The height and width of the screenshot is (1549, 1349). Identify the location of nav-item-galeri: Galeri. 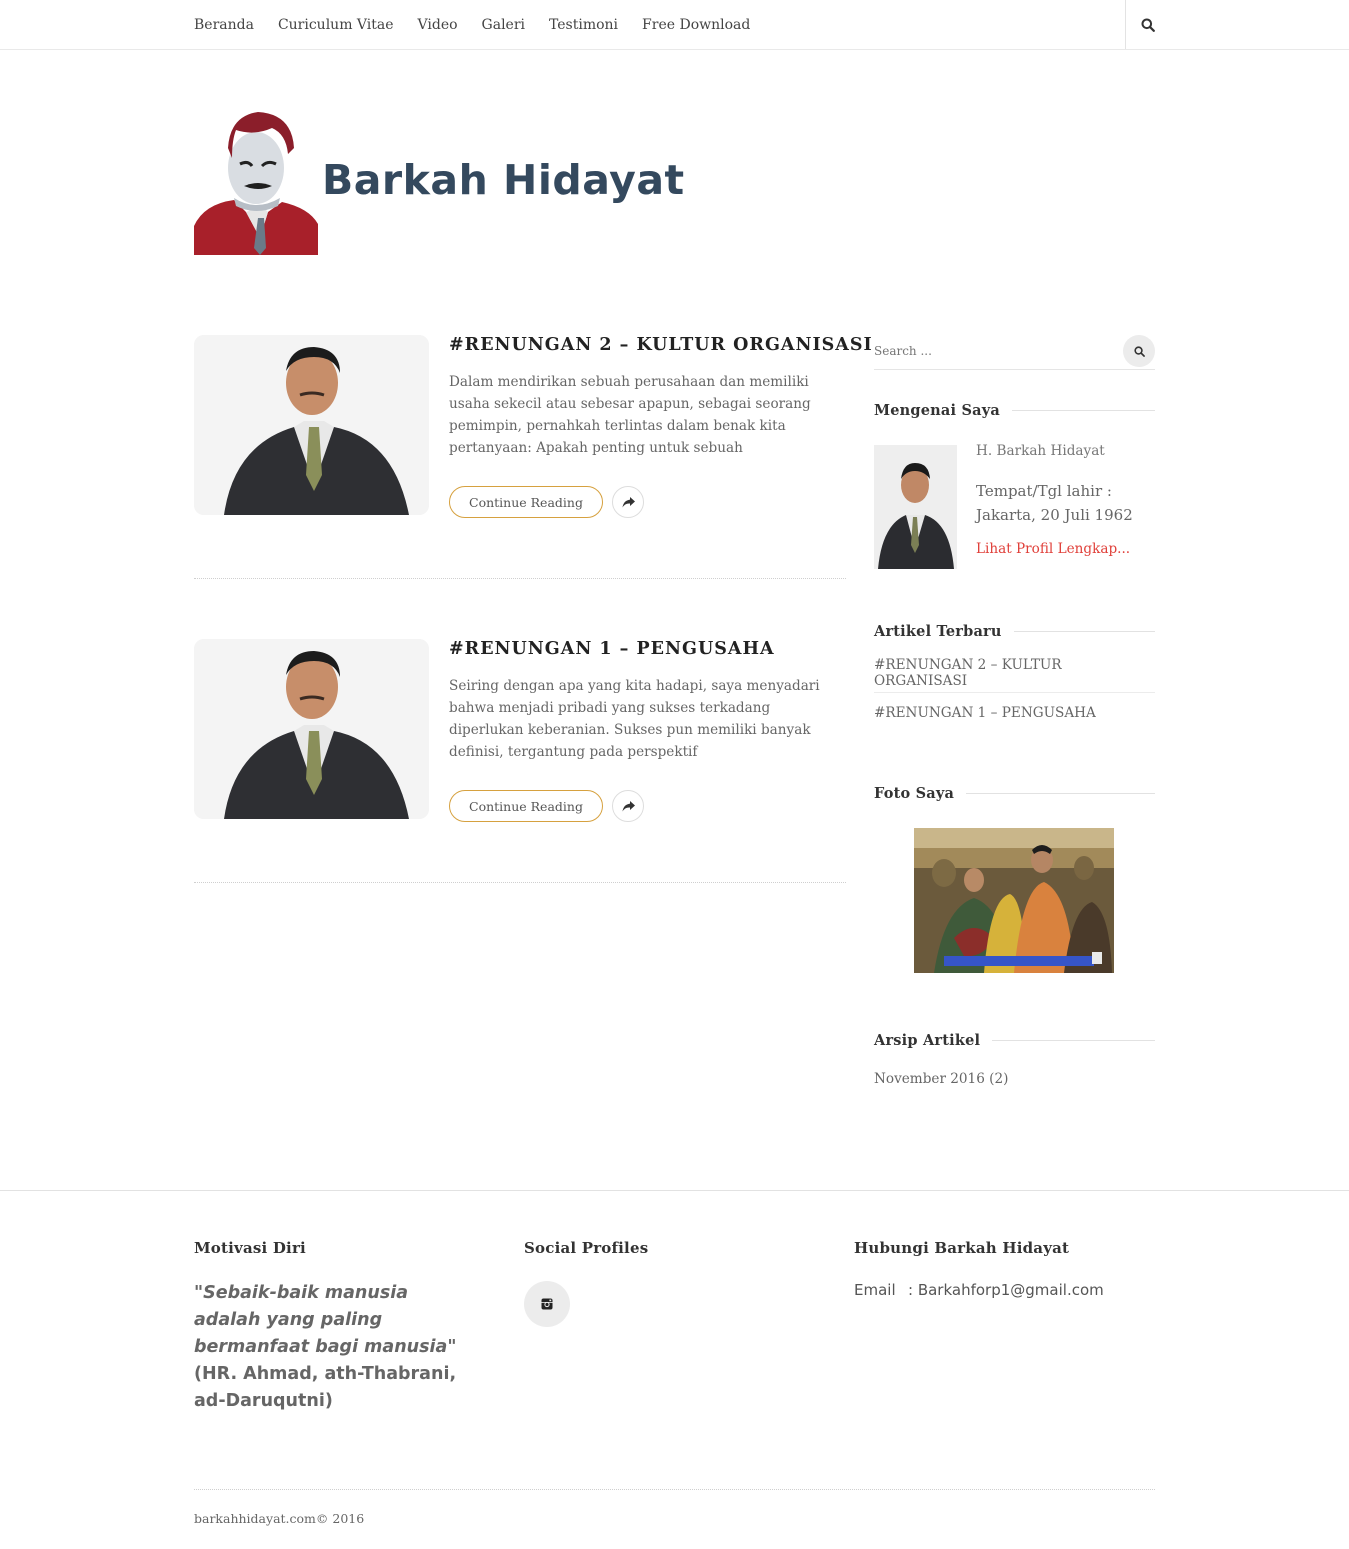
(503, 25).